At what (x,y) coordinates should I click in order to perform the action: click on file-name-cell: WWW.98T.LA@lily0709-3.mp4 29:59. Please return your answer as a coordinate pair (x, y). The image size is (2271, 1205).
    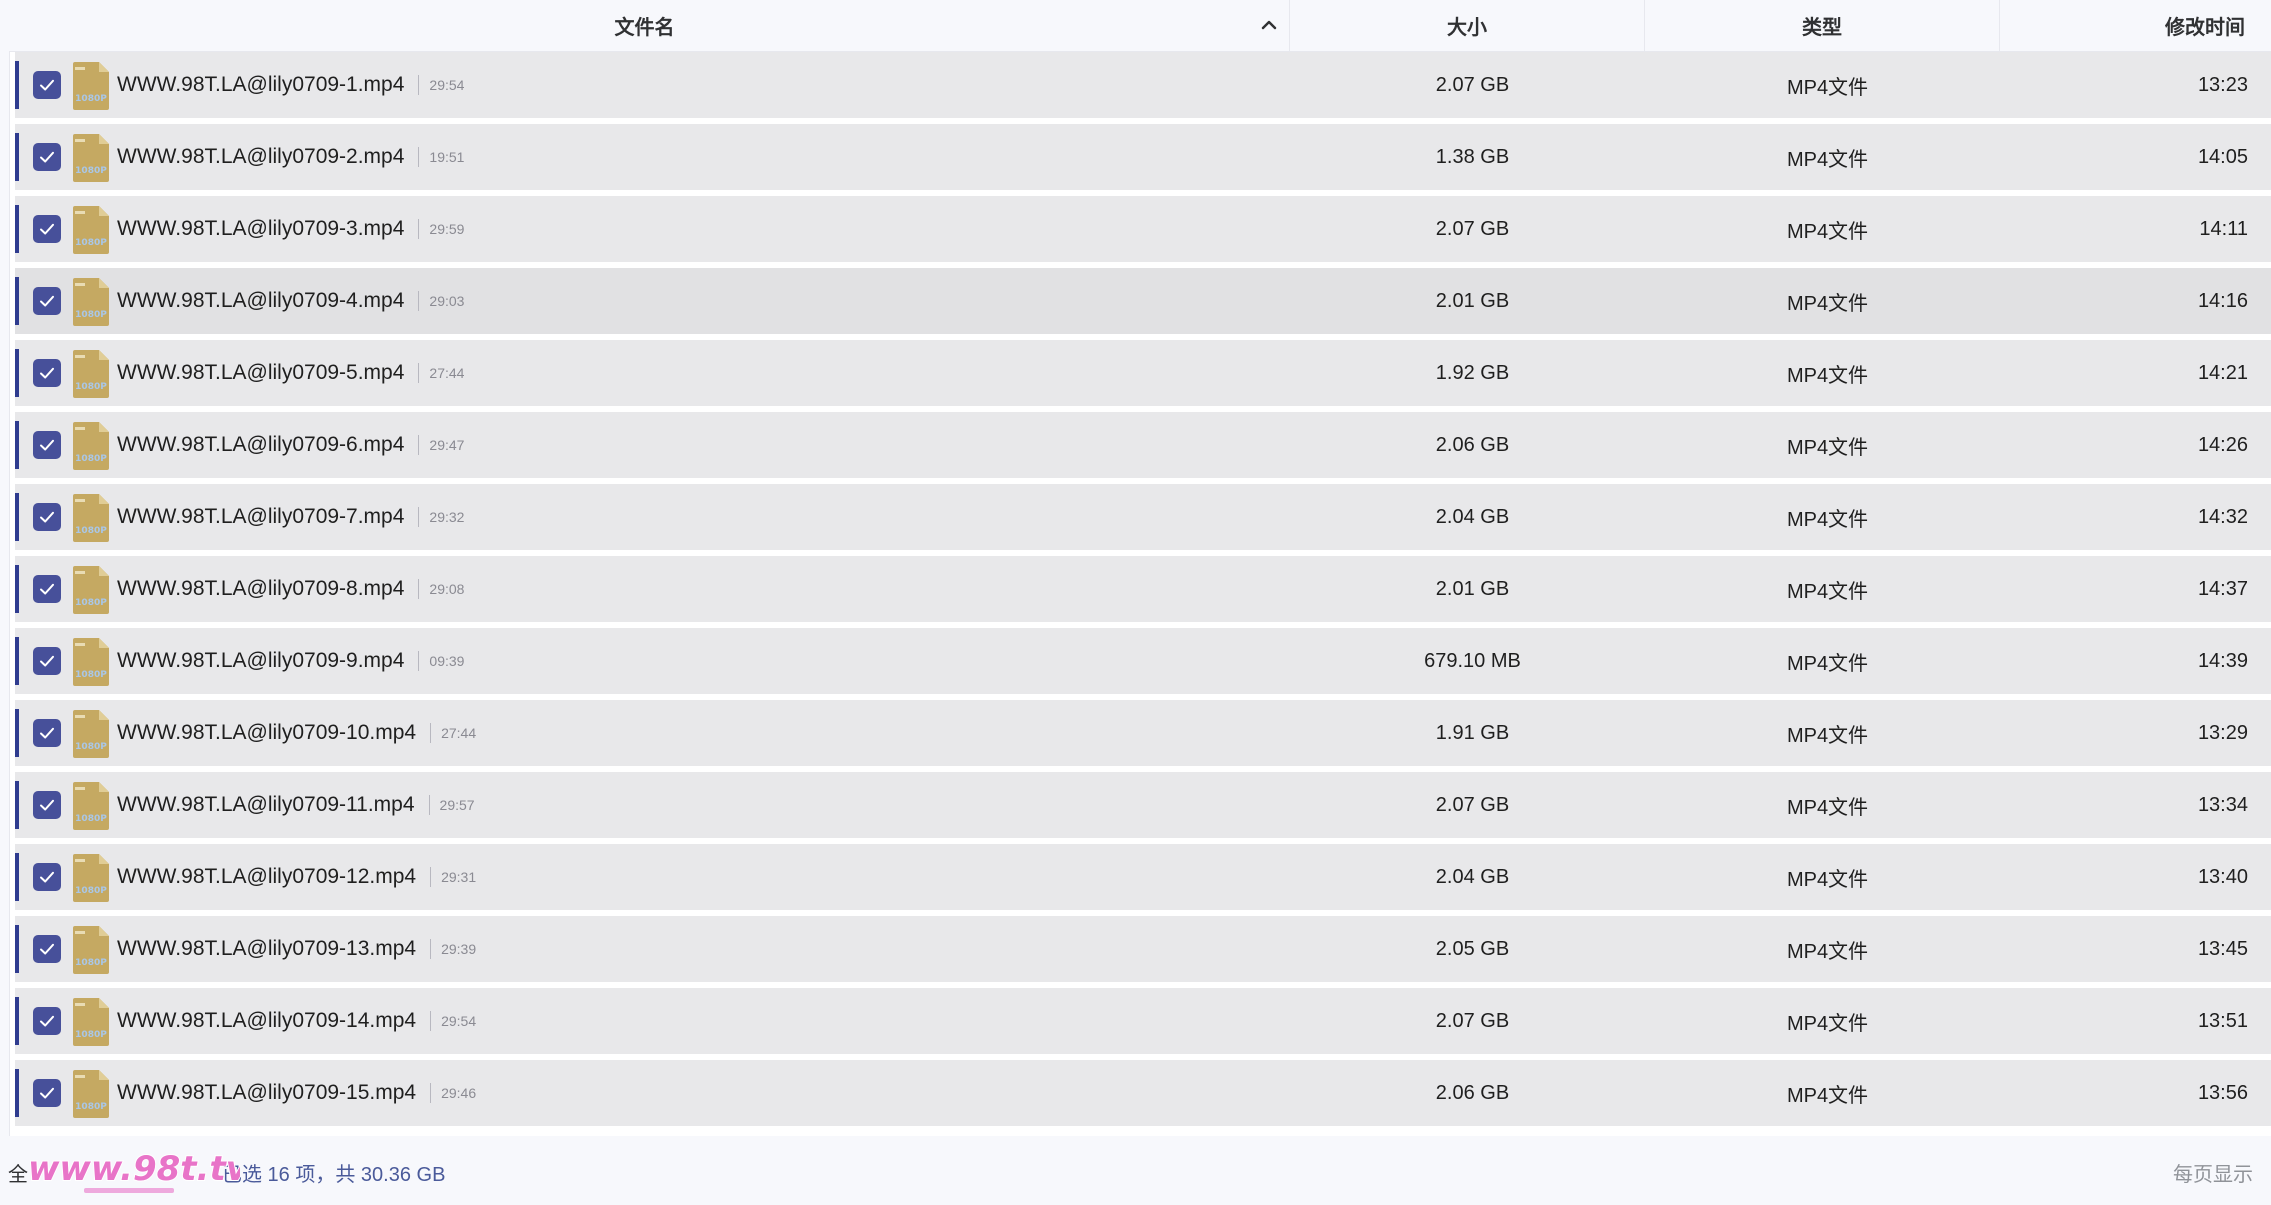
    Looking at the image, I should click on (290, 229).